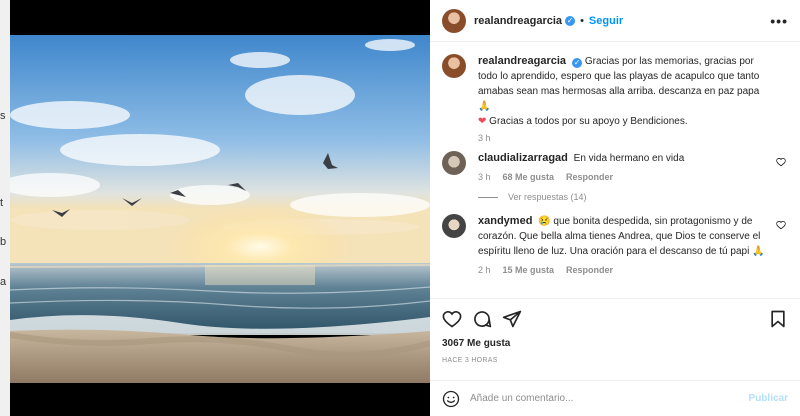  I want to click on emoji-picker-icon, so click(451, 399).